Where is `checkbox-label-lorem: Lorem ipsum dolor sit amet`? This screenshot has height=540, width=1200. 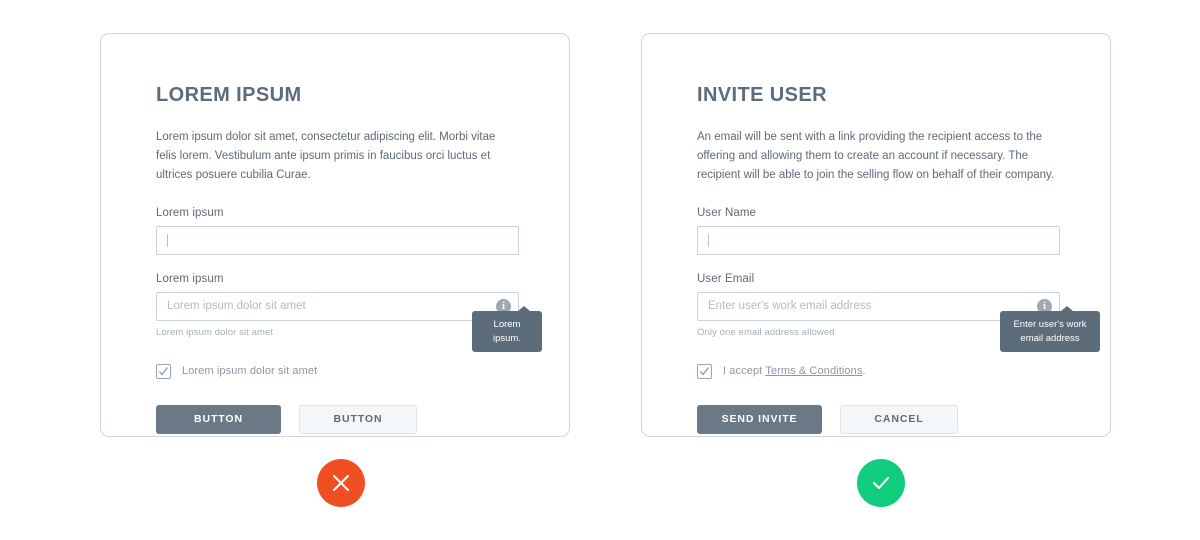
checkbox-label-lorem: Lorem ipsum dolor sit amet is located at coordinates (250, 371).